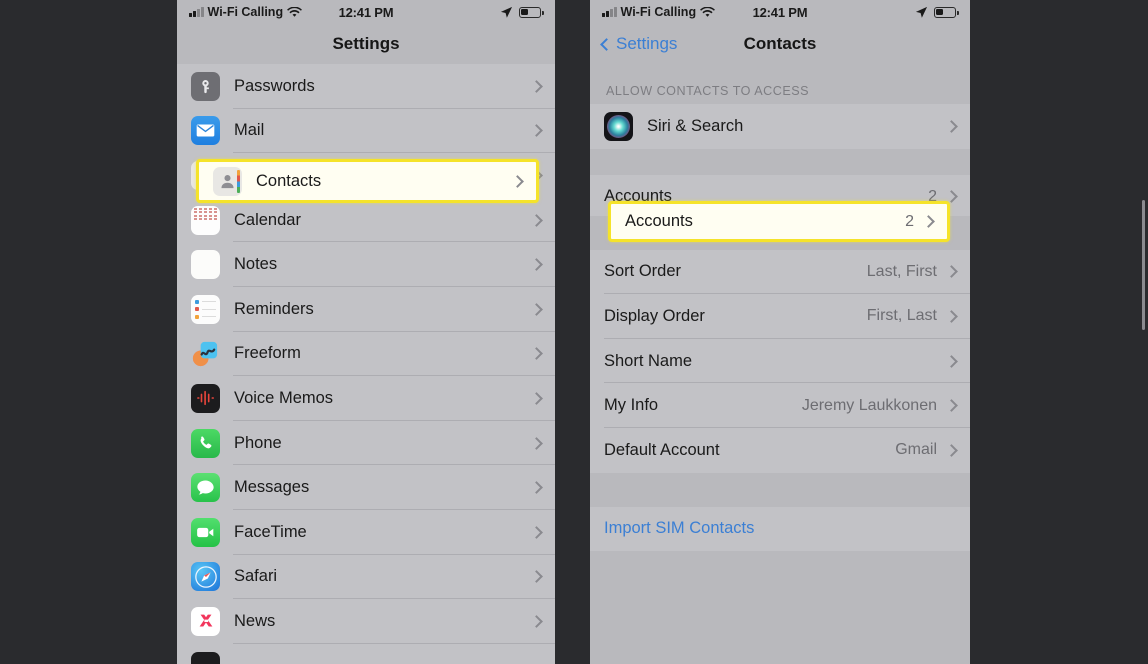  Describe the element at coordinates (780, 272) in the screenshot. I see `row-sort-order: Sort Order Last, First` at that location.